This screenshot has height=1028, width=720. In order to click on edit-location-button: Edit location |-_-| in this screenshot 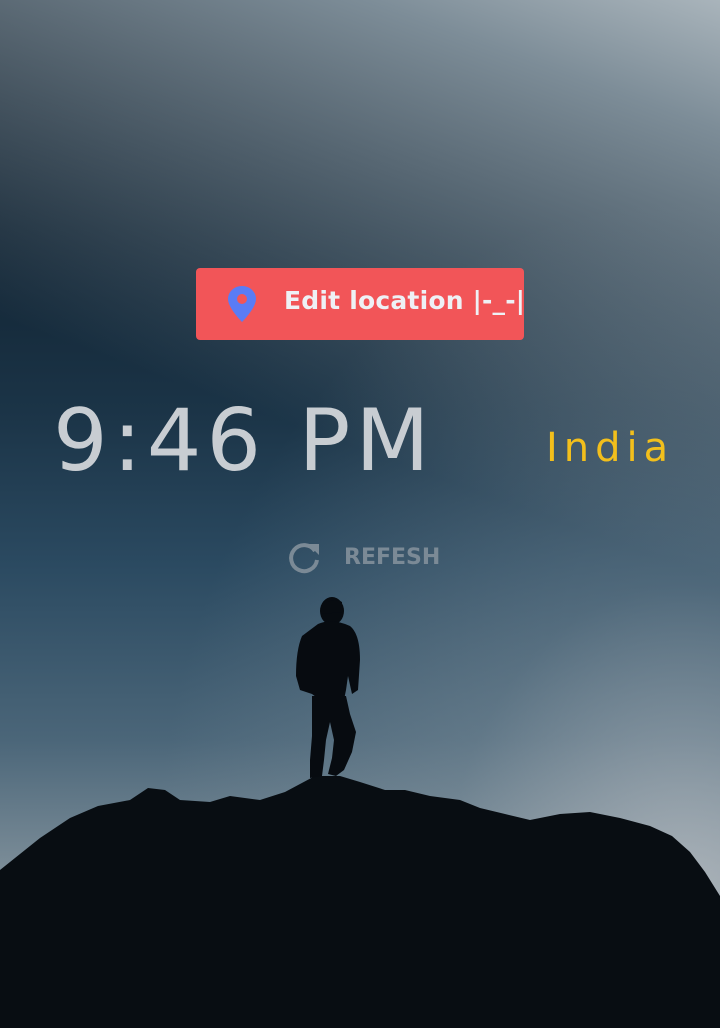, I will do `click(361, 304)`.